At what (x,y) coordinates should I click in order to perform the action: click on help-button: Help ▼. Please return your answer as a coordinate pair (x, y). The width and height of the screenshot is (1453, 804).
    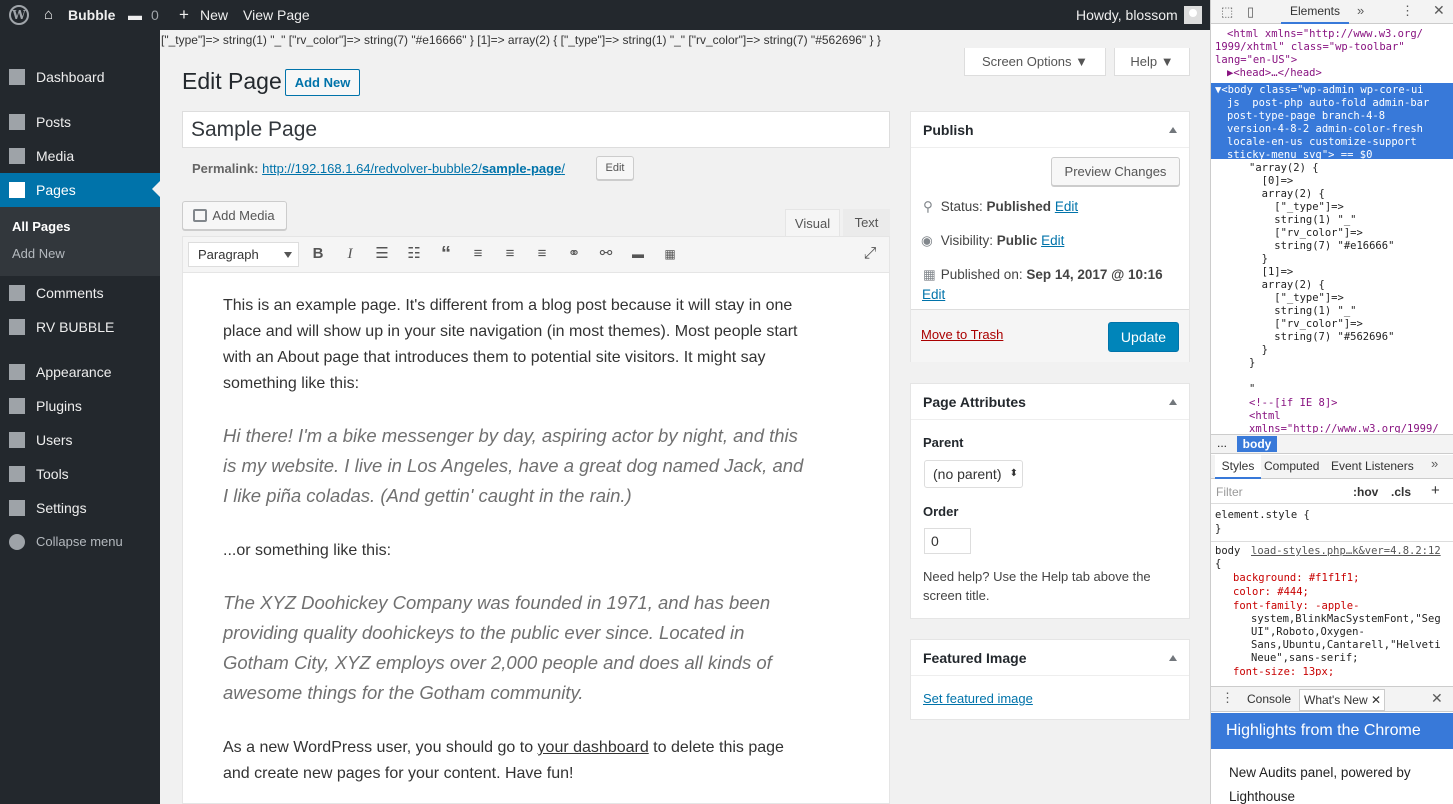
    Looking at the image, I should click on (1152, 62).